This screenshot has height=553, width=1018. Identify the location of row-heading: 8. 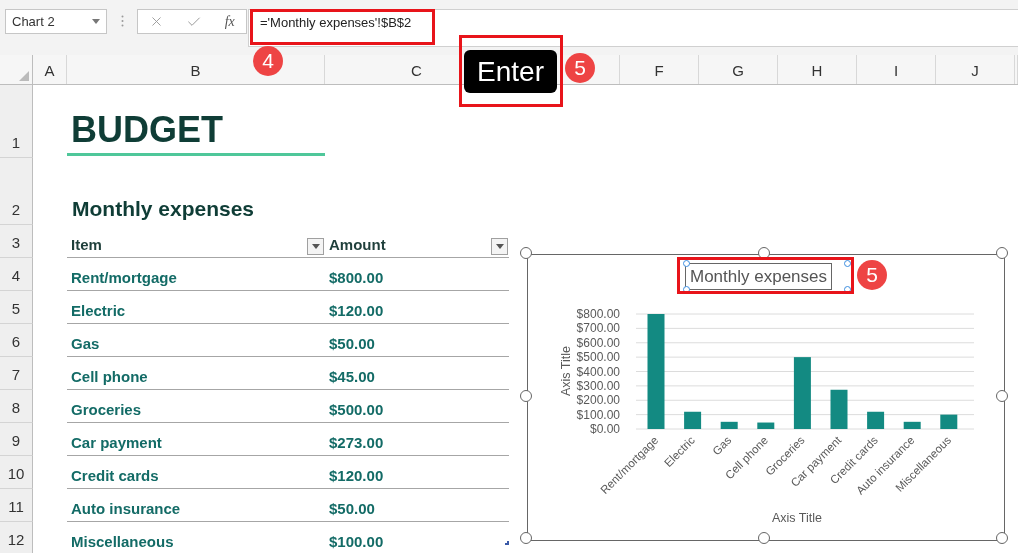
(16, 406).